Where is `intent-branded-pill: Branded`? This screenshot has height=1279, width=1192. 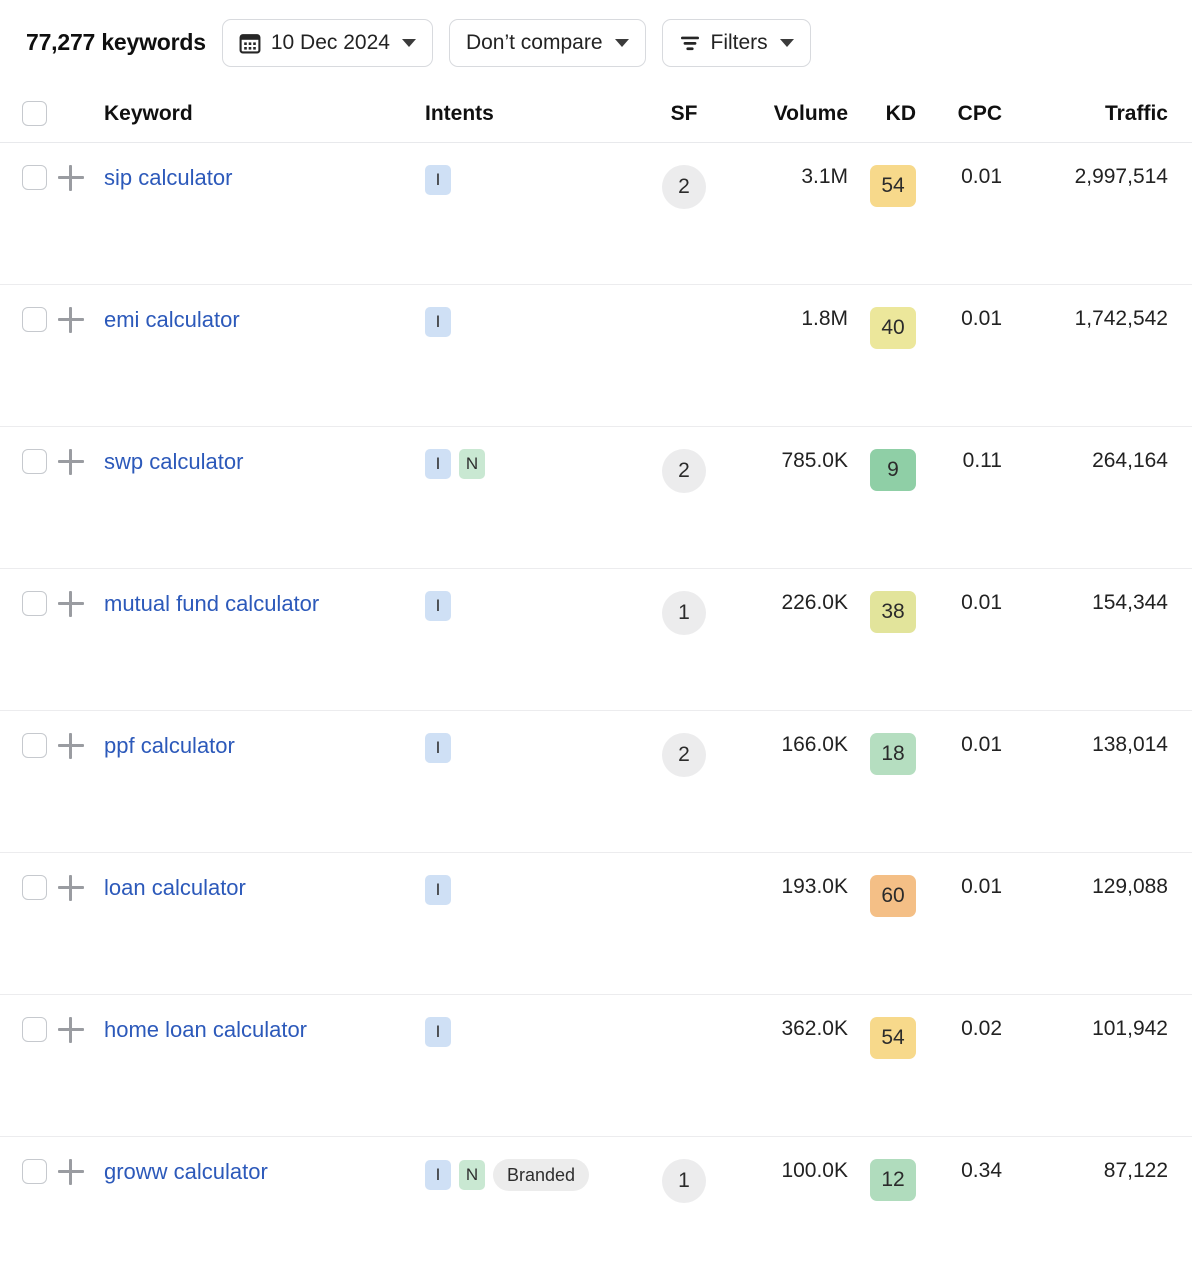
intent-branded-pill: Branded is located at coordinates (541, 1175).